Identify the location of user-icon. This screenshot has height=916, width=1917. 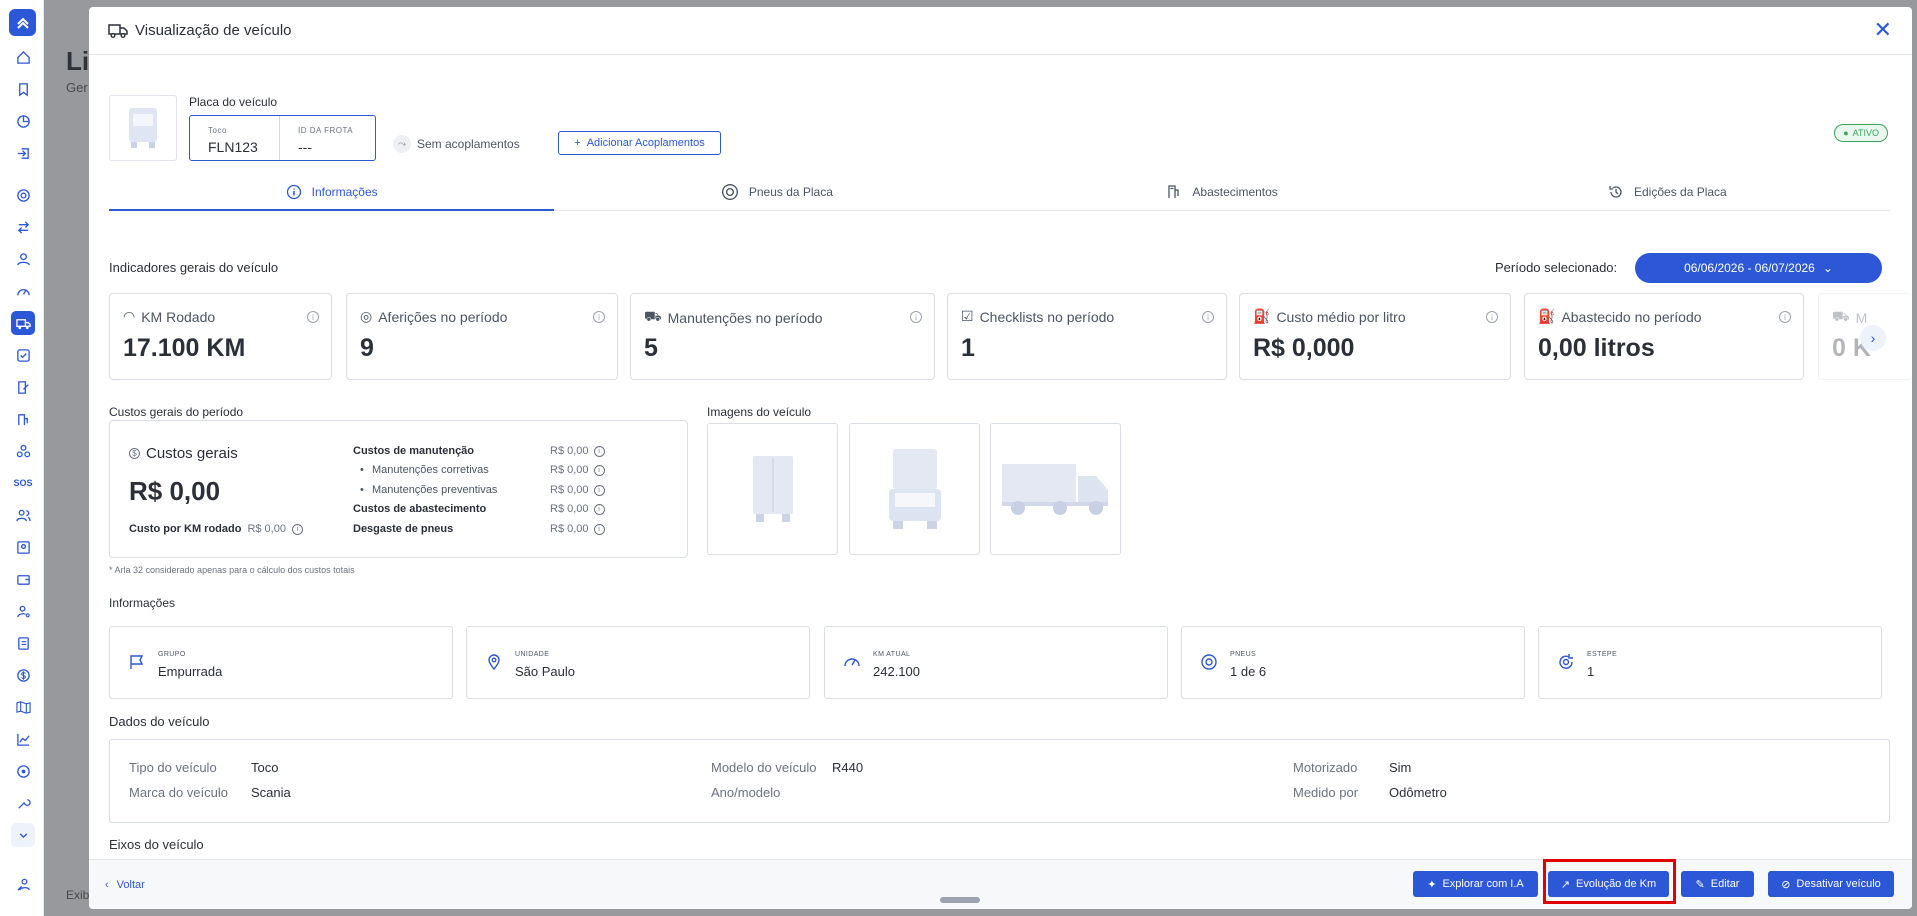
(23, 259).